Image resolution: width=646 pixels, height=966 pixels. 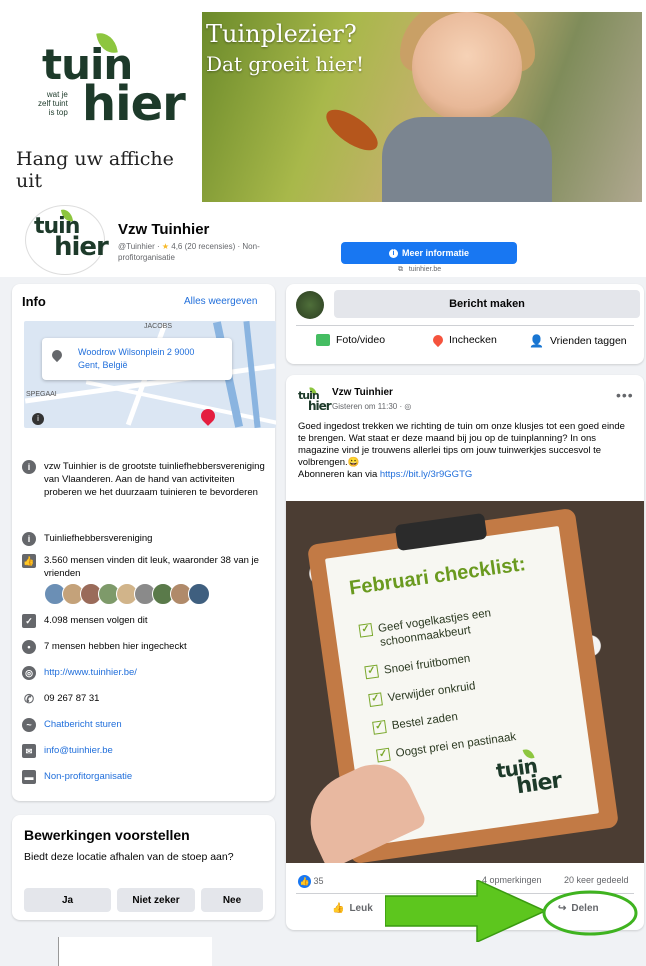 I want to click on info-row-messenger: ~ Chatbericht sturen, so click(x=145, y=725).